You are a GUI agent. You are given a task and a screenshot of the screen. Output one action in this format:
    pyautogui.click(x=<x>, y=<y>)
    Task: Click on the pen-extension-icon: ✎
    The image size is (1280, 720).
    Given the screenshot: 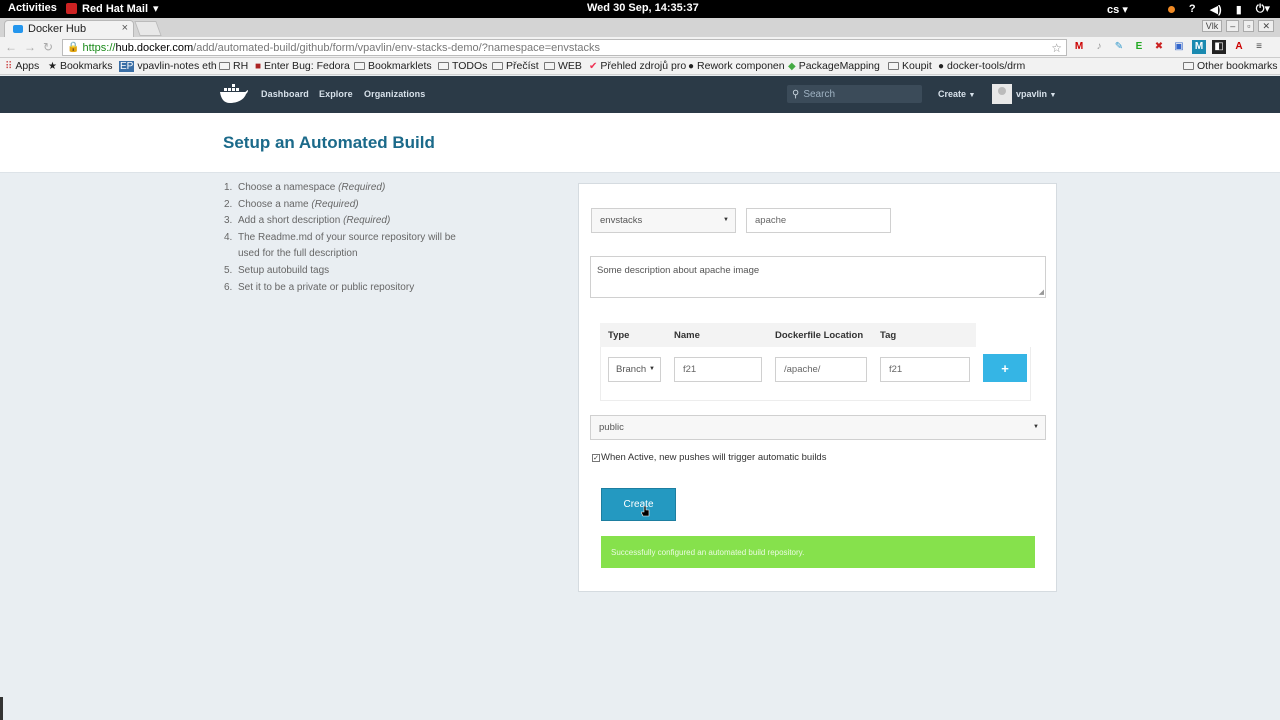 What is the action you would take?
    pyautogui.click(x=1119, y=47)
    